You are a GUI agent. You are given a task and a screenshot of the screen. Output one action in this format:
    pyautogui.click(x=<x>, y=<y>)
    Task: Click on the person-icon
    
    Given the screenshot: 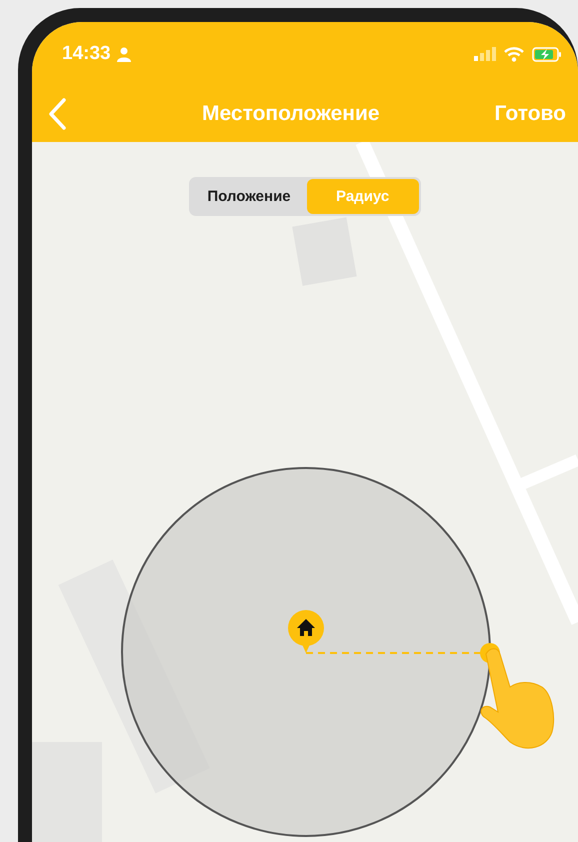 What is the action you would take?
    pyautogui.click(x=123, y=54)
    